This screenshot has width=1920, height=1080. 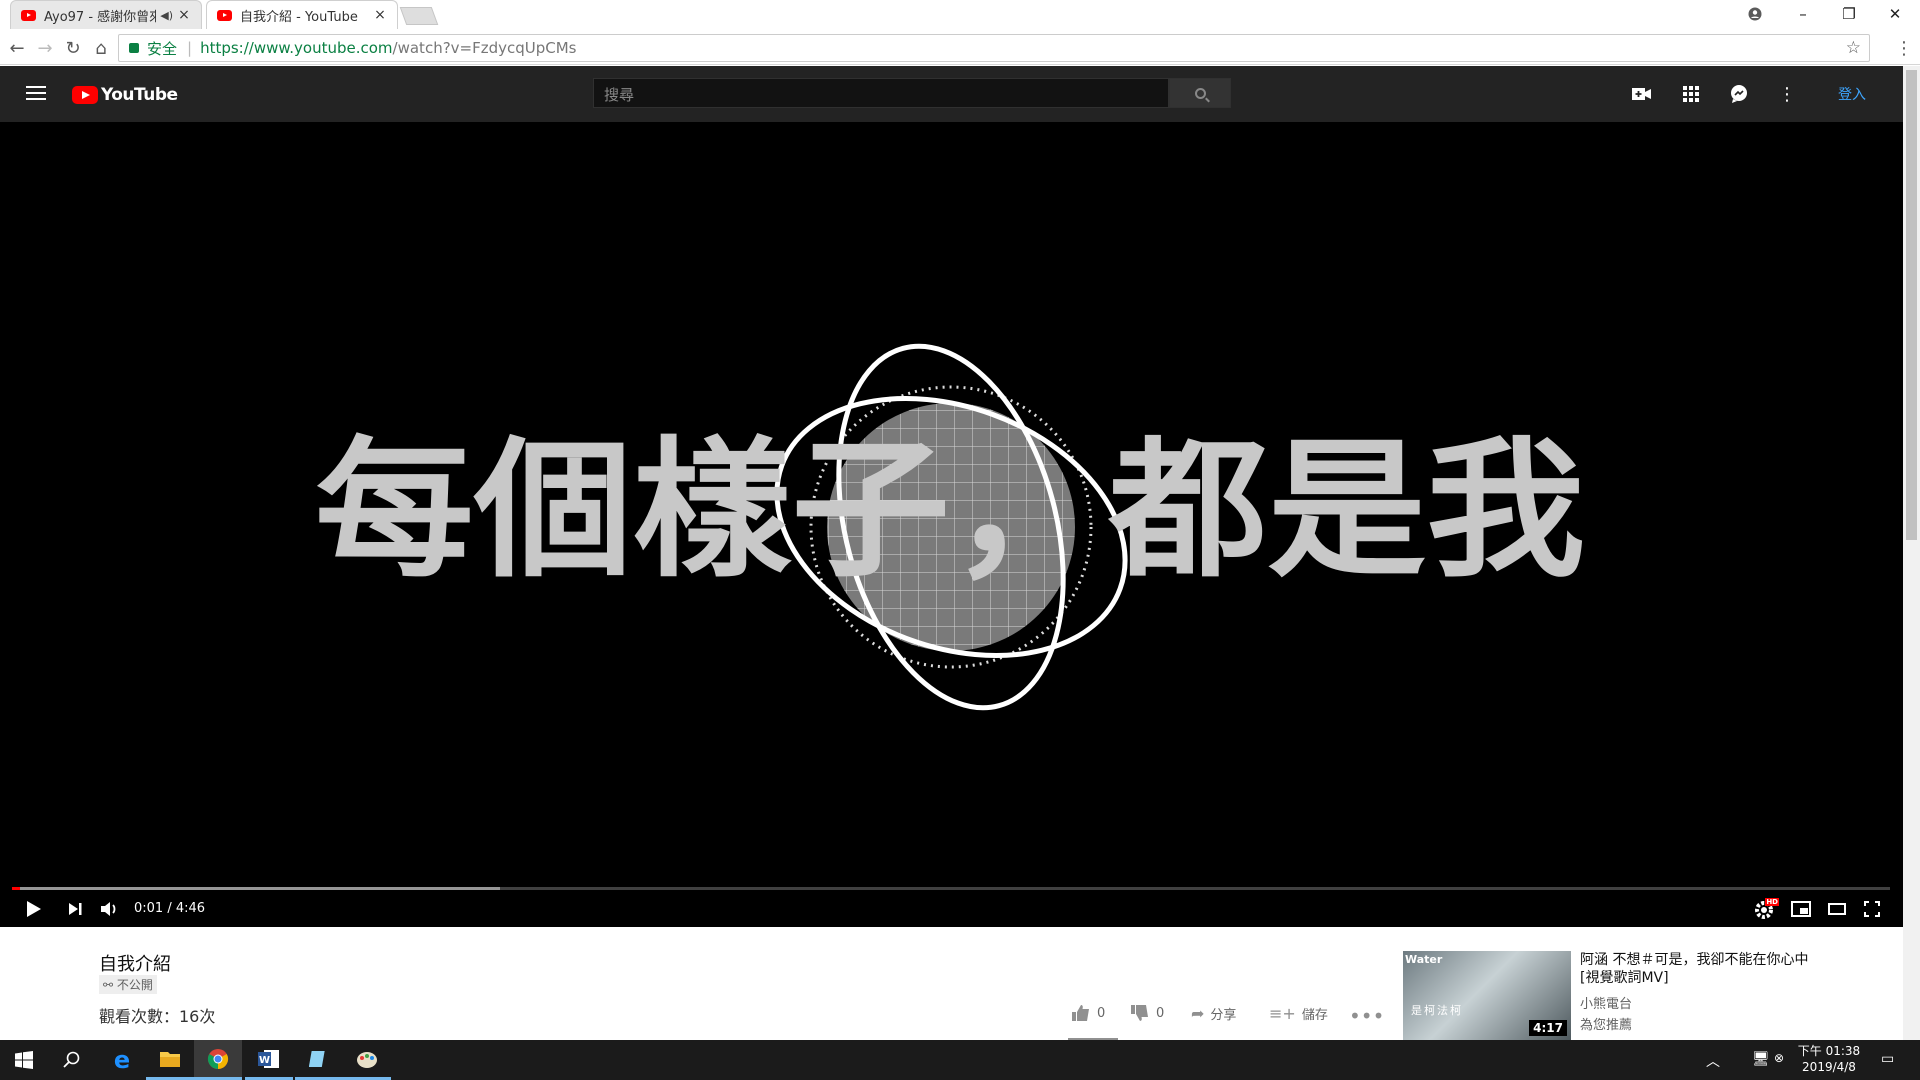 I want to click on start-menu-icon, so click(x=24, y=1060).